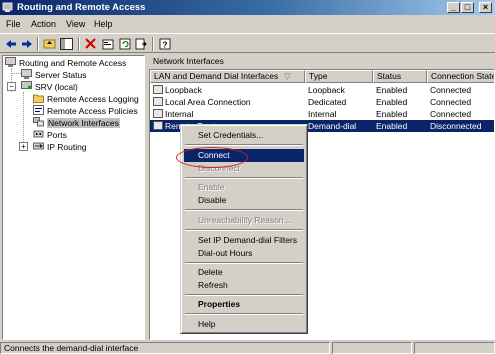  I want to click on table-row: Internal Internal Enabled Connected, so click(322, 114).